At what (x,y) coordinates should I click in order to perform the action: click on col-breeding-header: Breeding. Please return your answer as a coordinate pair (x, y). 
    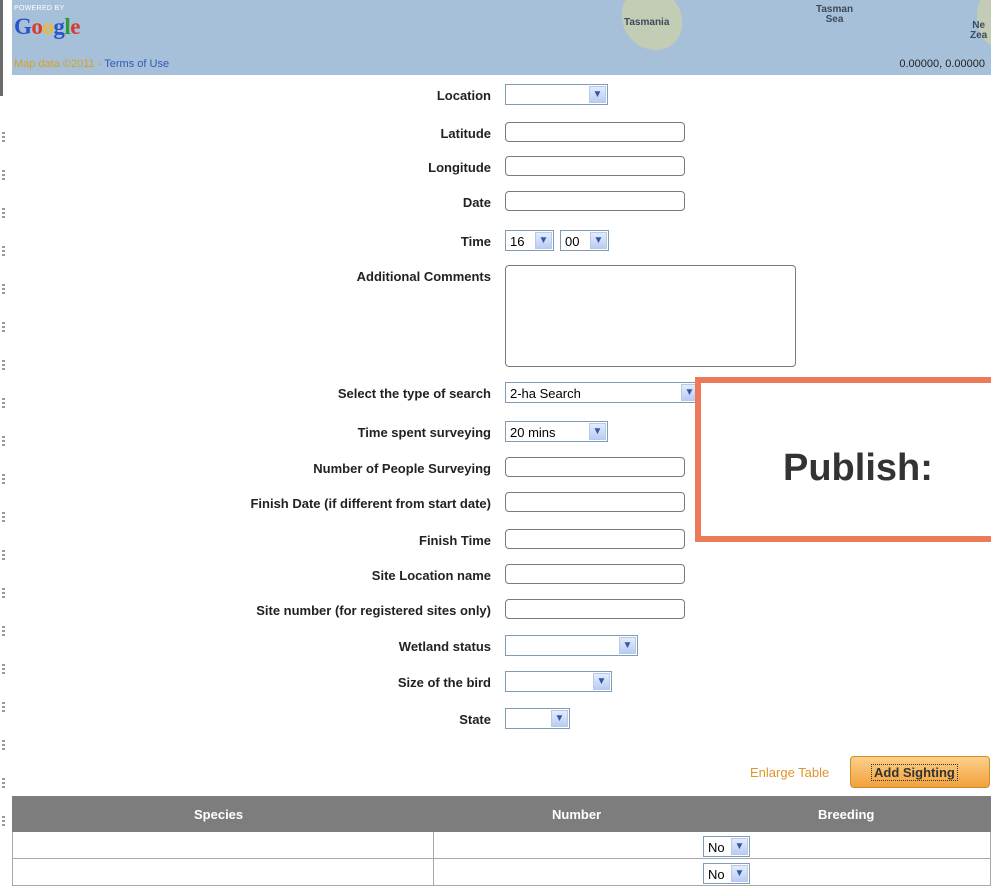
    Looking at the image, I should click on (846, 814).